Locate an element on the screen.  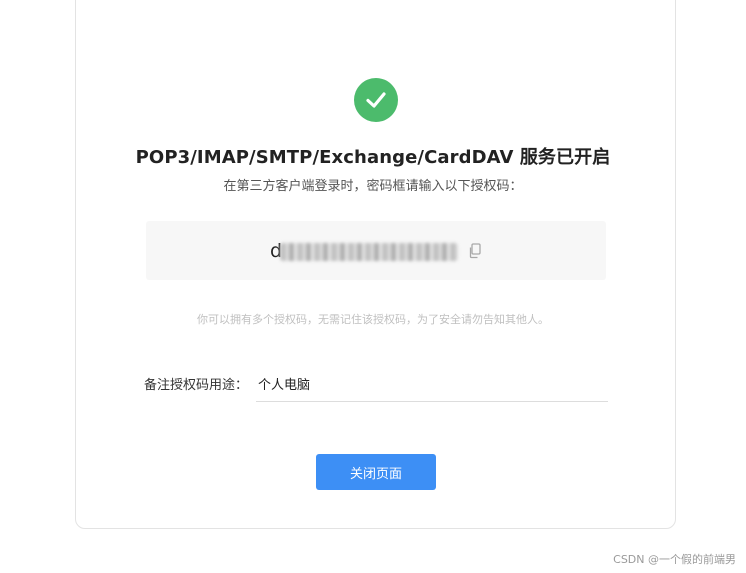
page-title: POP3/IMAP/SMTP/Exchange/CardDAV 服务已开启 is located at coordinates (373, 157).